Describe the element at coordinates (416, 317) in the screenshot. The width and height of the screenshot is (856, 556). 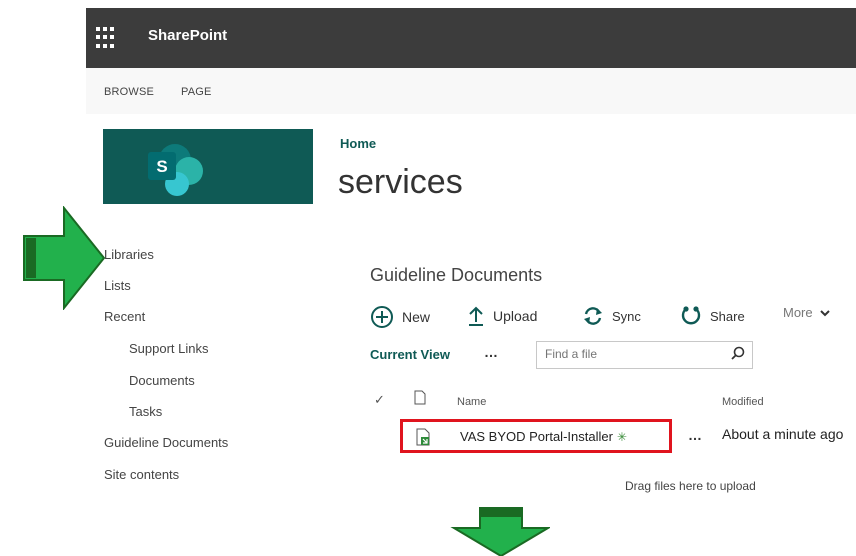
I see `new-label: New` at that location.